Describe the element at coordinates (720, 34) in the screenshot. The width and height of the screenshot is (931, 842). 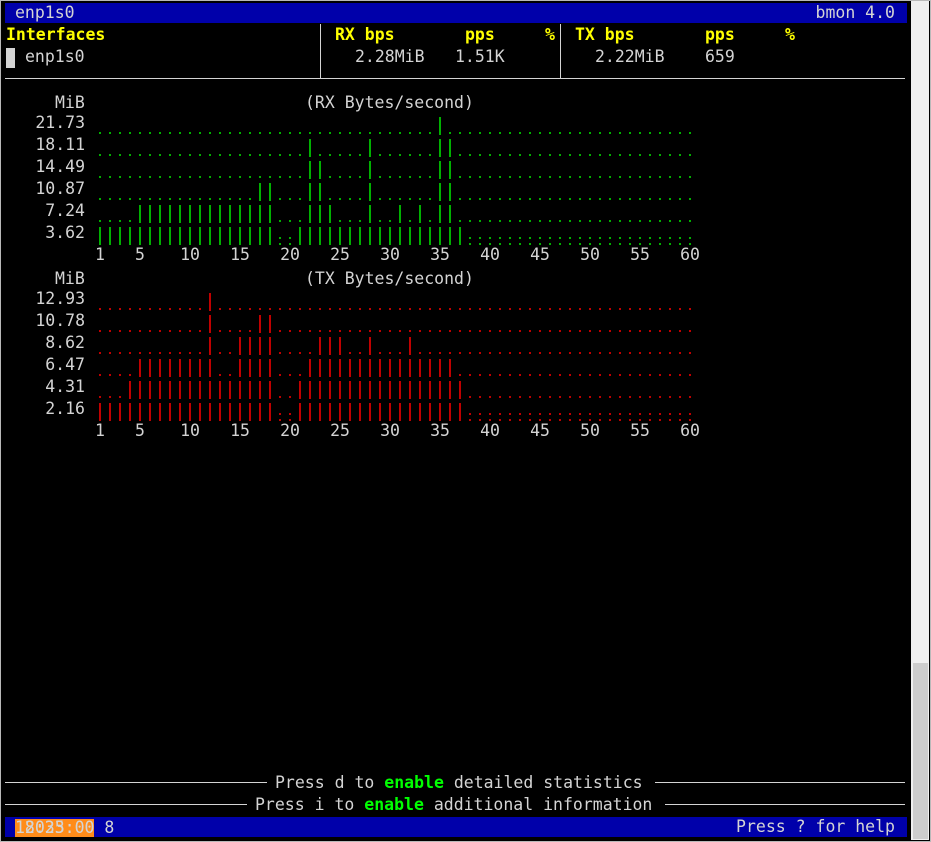
I see `col-tx-pps: pps` at that location.